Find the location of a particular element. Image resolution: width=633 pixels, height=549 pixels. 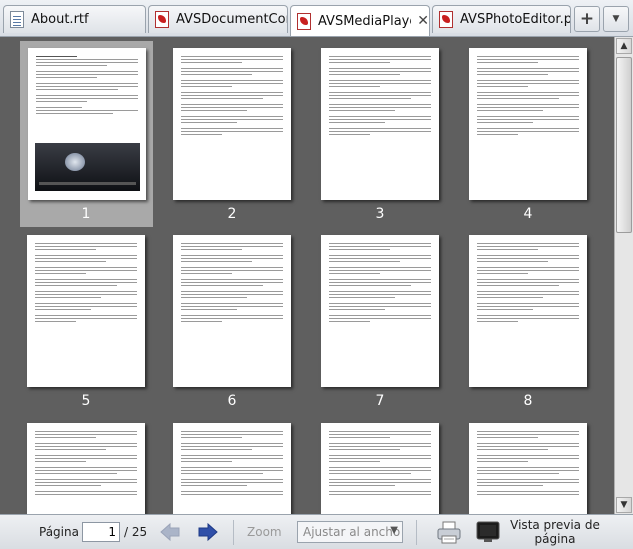

page-thumbnail-4: 4 is located at coordinates (528, 137).